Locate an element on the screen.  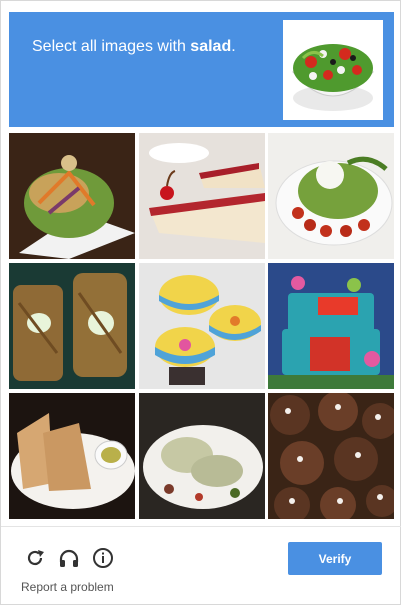
tile-cookies is located at coordinates (331, 456).